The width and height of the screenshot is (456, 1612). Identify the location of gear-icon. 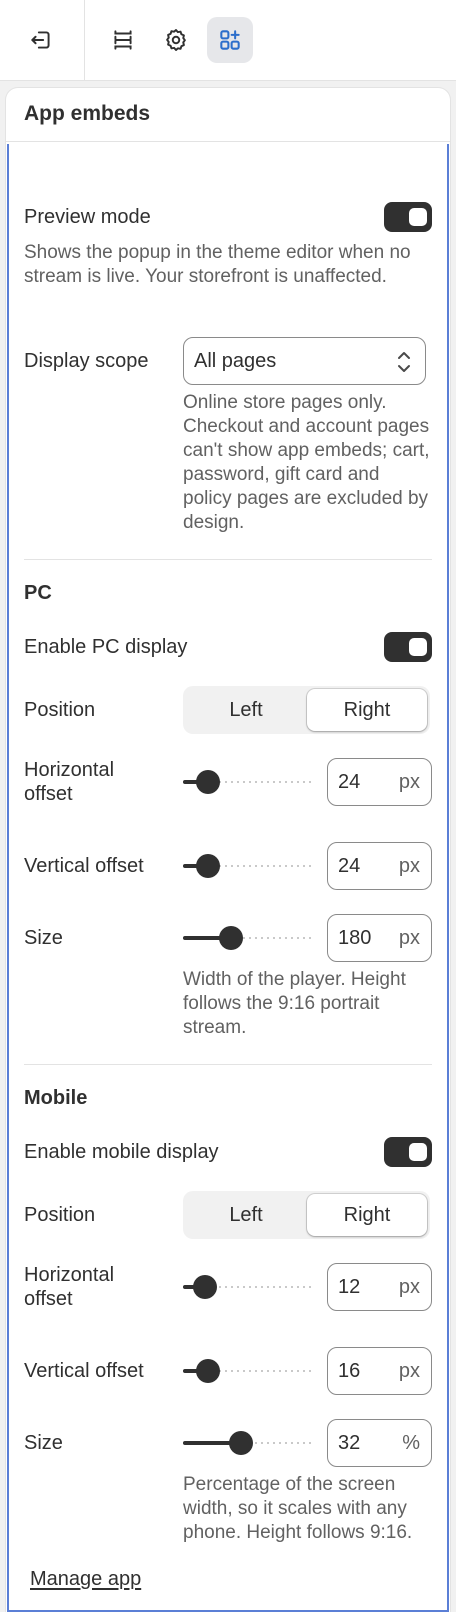
(176, 40).